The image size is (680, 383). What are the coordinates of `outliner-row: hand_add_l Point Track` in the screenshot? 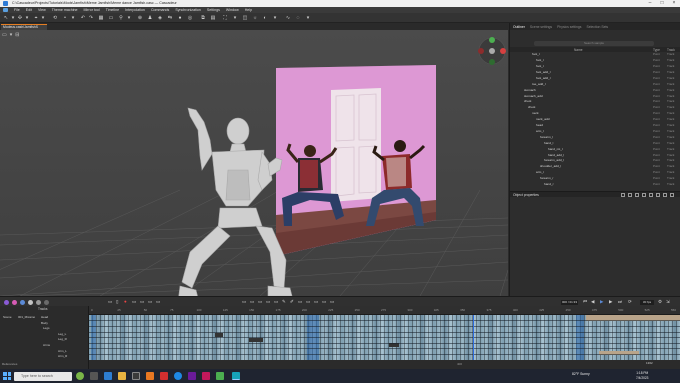 It's located at (595, 154).